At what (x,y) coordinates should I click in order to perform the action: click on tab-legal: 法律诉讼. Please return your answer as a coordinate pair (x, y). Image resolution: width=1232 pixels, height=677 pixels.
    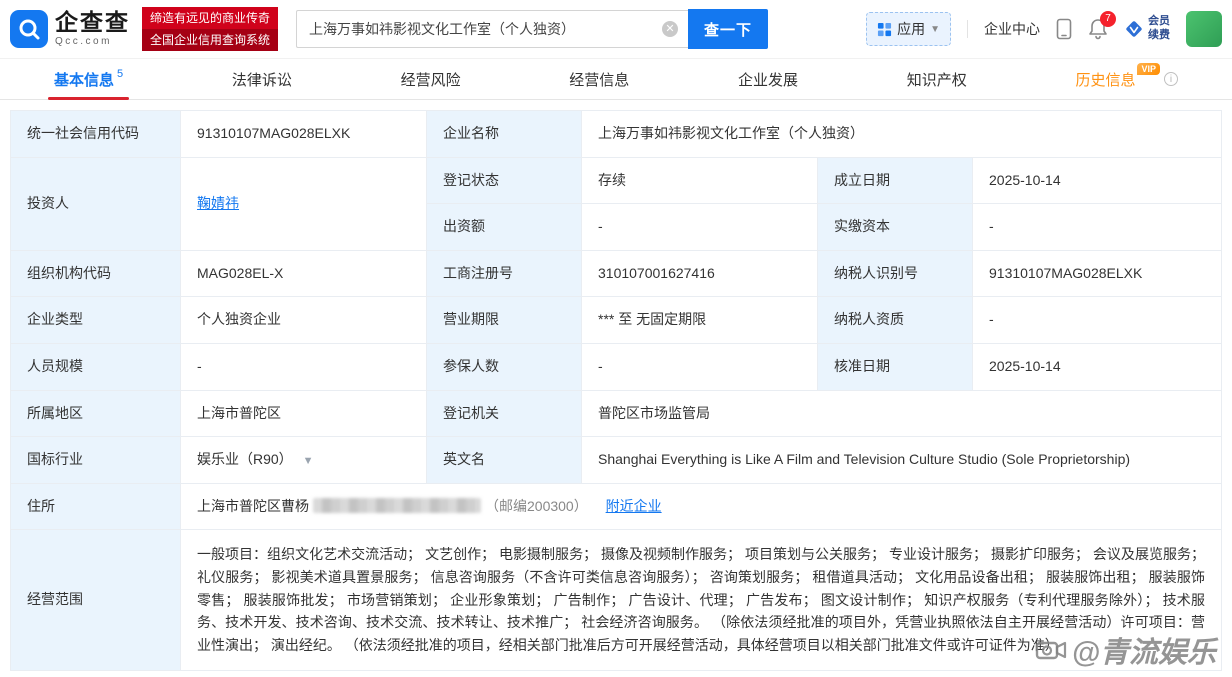
    Looking at the image, I should click on (262, 79).